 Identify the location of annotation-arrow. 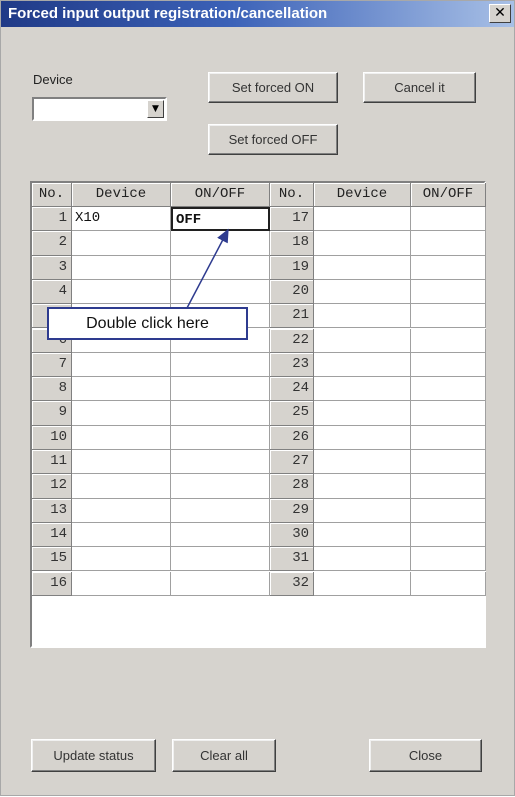
(207, 268).